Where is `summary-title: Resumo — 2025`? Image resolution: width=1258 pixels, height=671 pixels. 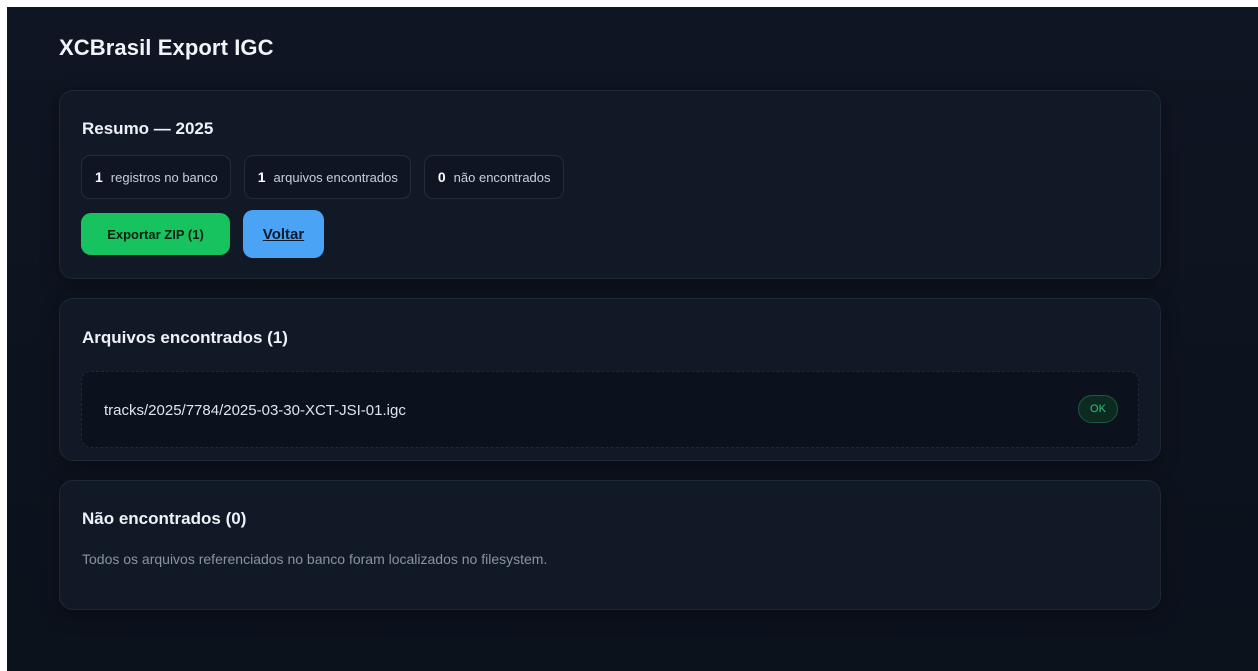 summary-title: Resumo — 2025 is located at coordinates (148, 128).